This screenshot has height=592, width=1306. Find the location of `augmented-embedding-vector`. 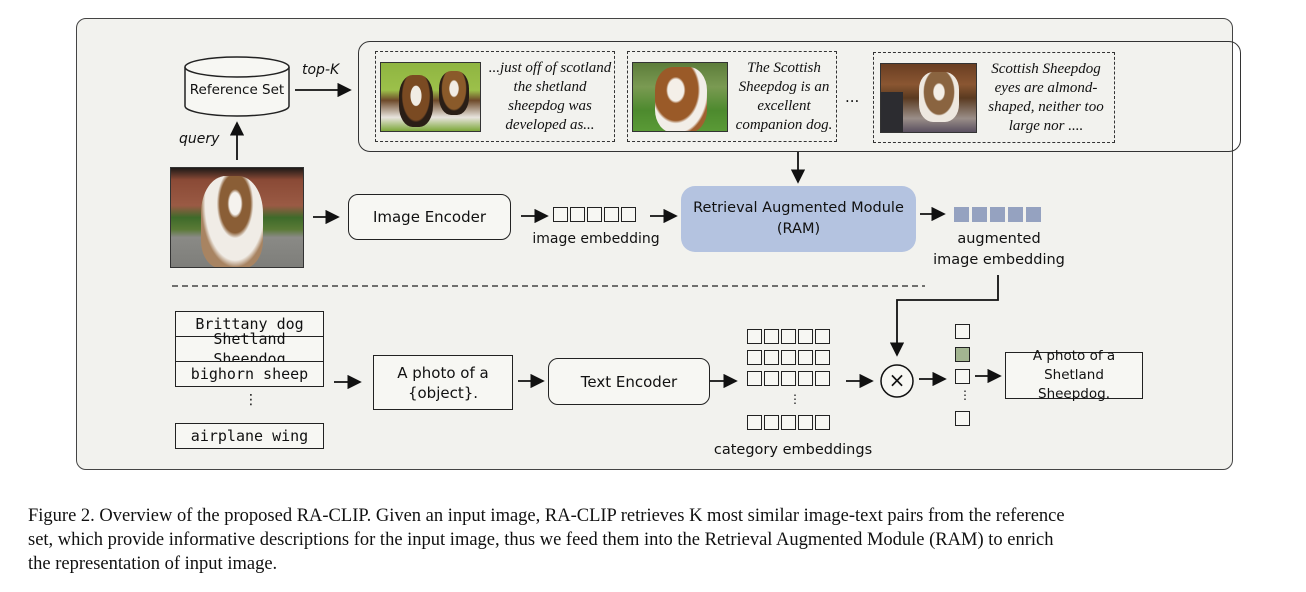

augmented-embedding-vector is located at coordinates (999, 214).